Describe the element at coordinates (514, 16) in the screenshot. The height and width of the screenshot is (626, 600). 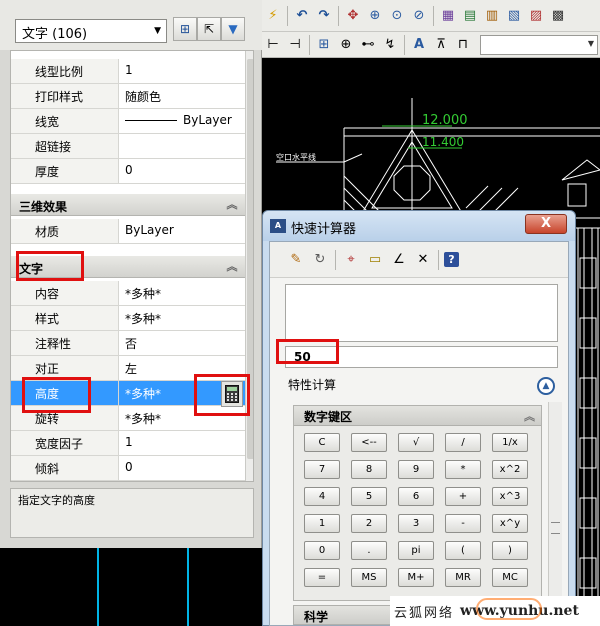
I see `sheet-set-icon: ▧` at that location.